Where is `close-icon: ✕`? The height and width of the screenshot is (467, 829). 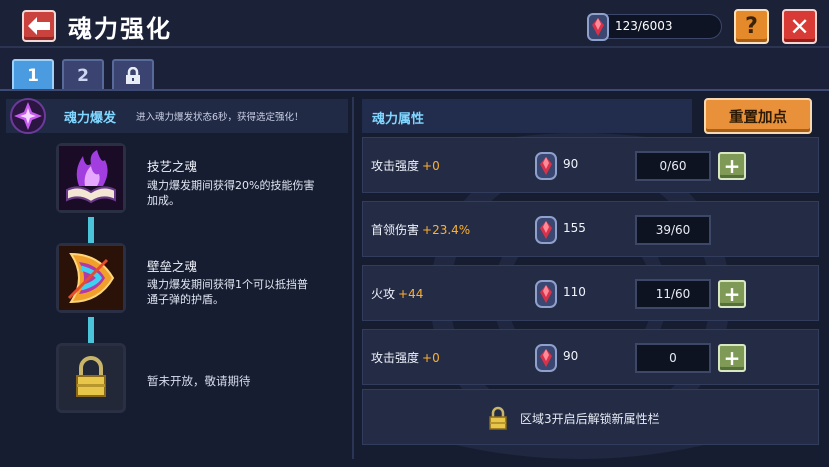 close-icon: ✕ is located at coordinates (799, 26).